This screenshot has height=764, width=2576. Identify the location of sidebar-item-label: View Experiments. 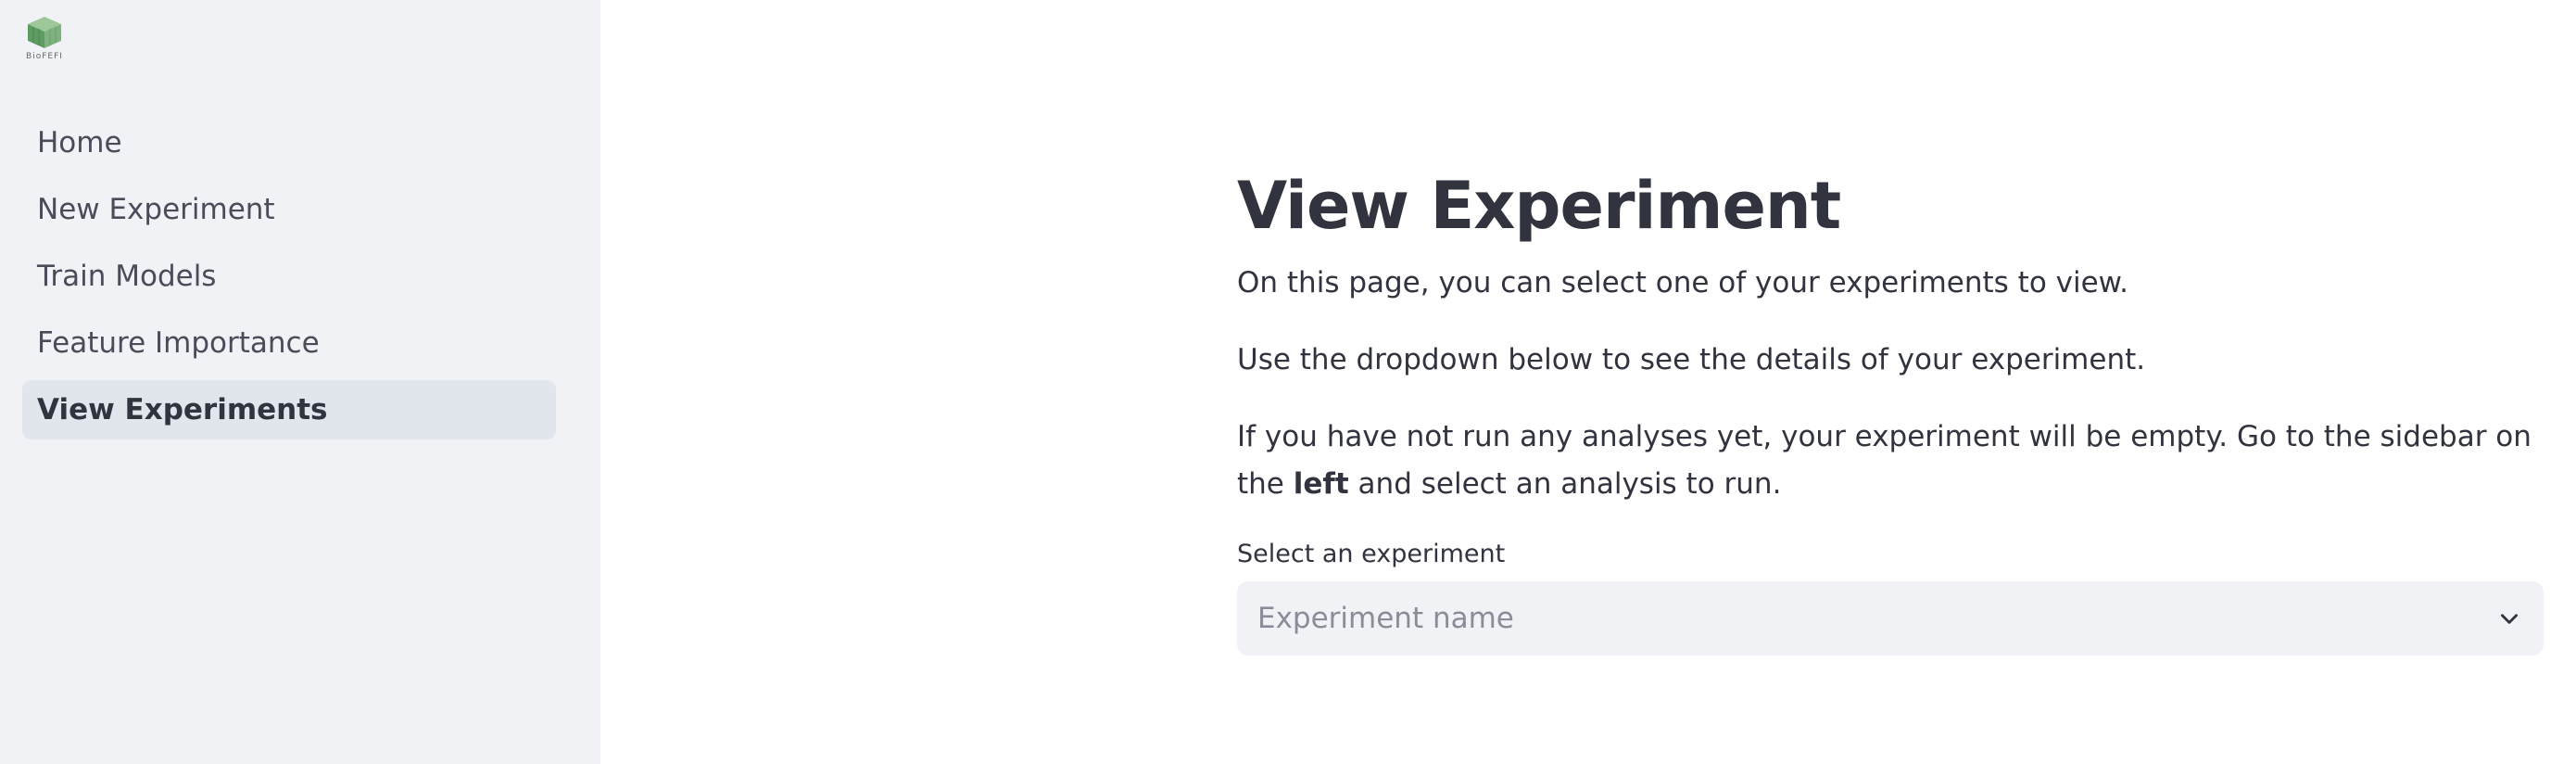
(182, 410).